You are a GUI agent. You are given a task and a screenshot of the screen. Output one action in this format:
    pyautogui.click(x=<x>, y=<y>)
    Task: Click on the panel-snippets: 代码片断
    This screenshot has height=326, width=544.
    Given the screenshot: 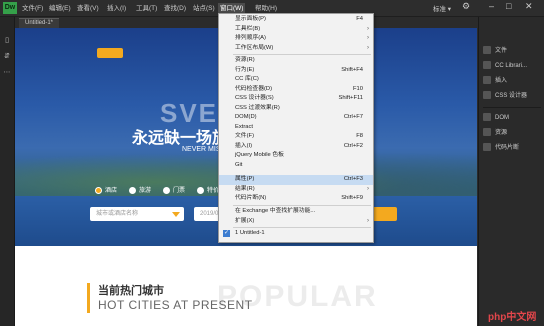 What is the action you would take?
    pyautogui.click(x=501, y=148)
    